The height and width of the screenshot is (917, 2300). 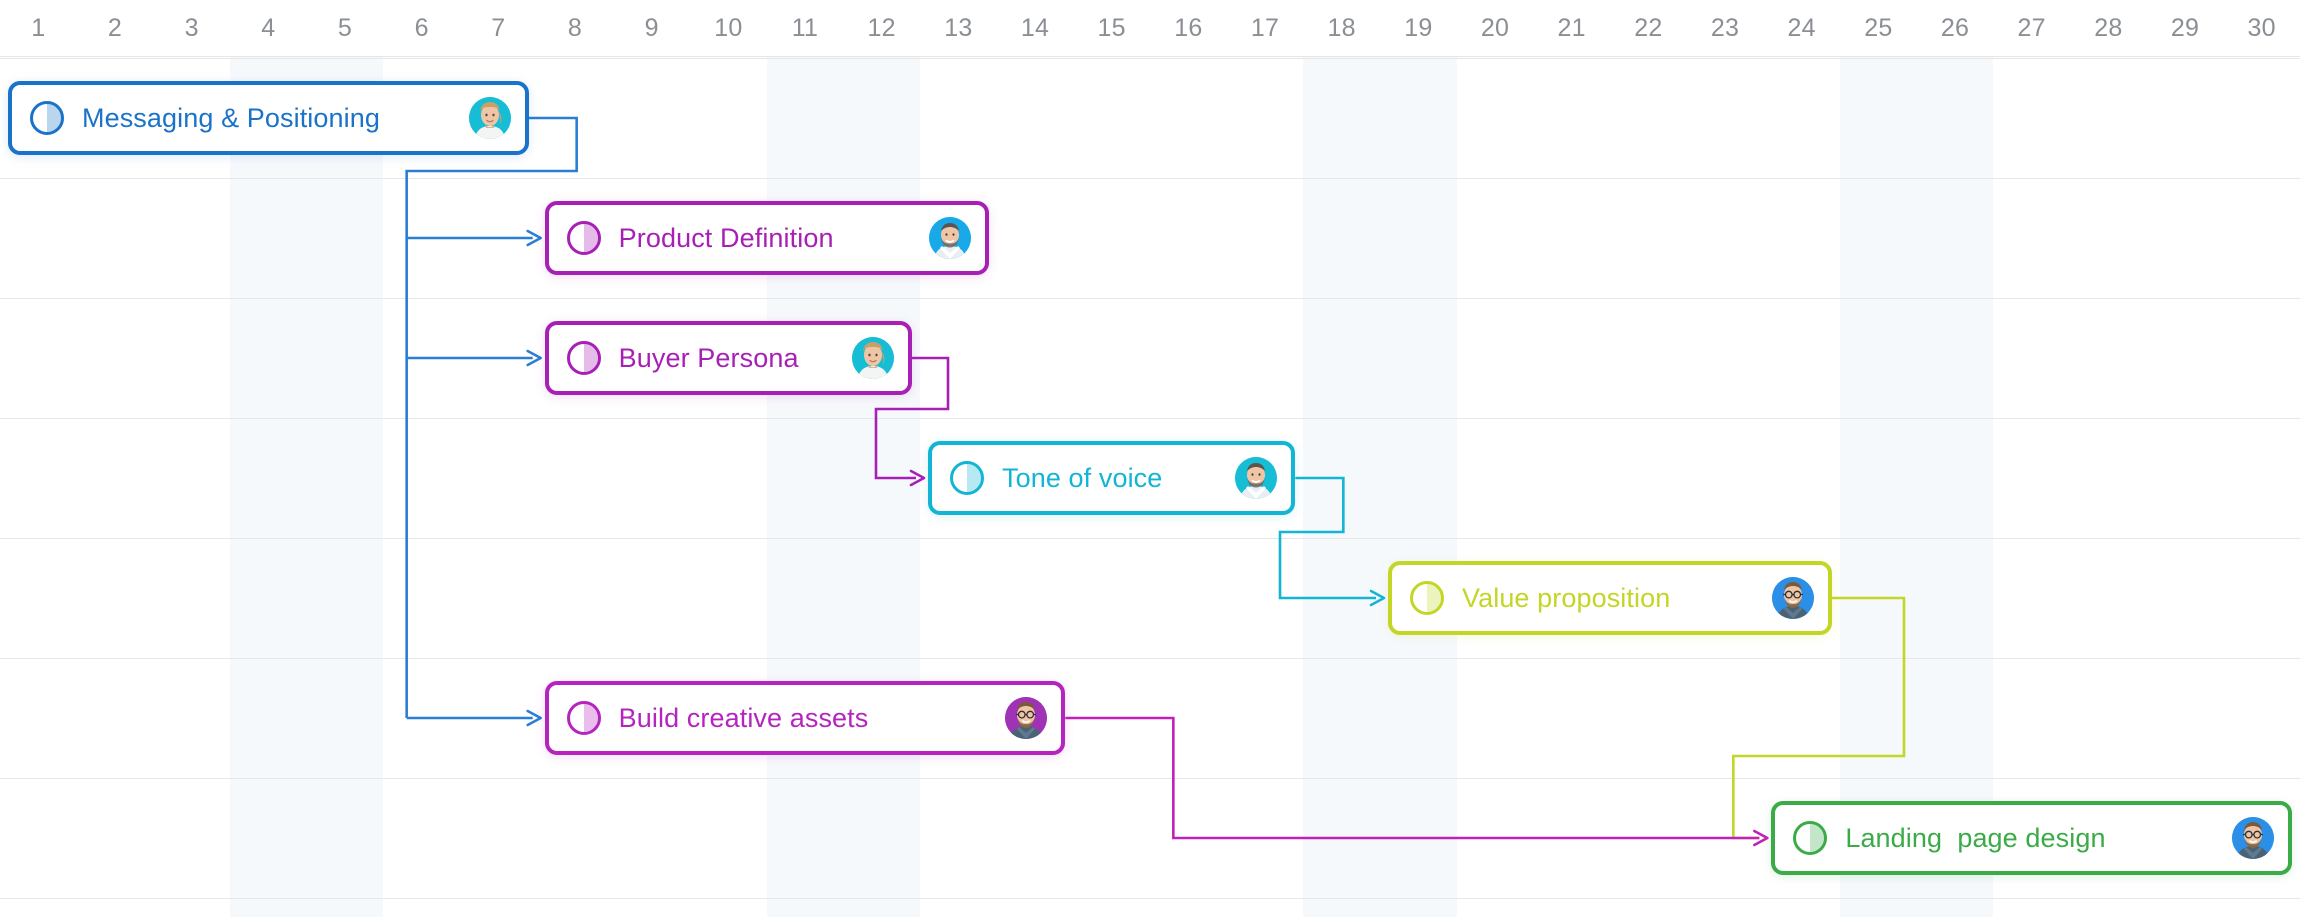 I want to click on day-column-header: 1, so click(x=38, y=28).